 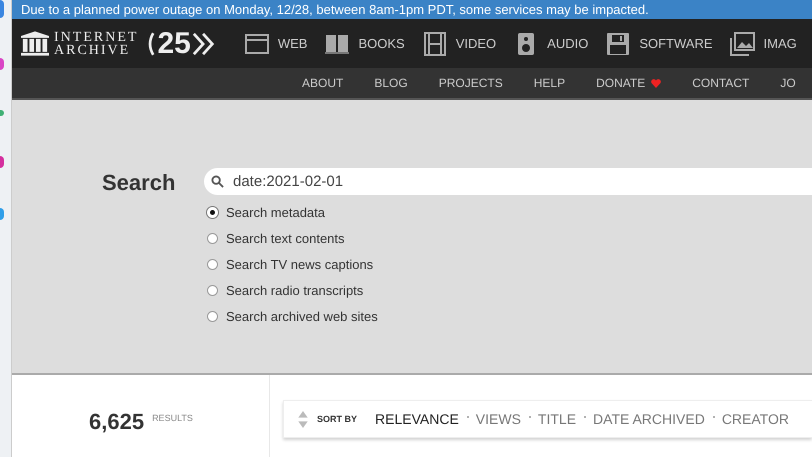 I want to click on media-nav-link: BOOKS, so click(x=364, y=44).